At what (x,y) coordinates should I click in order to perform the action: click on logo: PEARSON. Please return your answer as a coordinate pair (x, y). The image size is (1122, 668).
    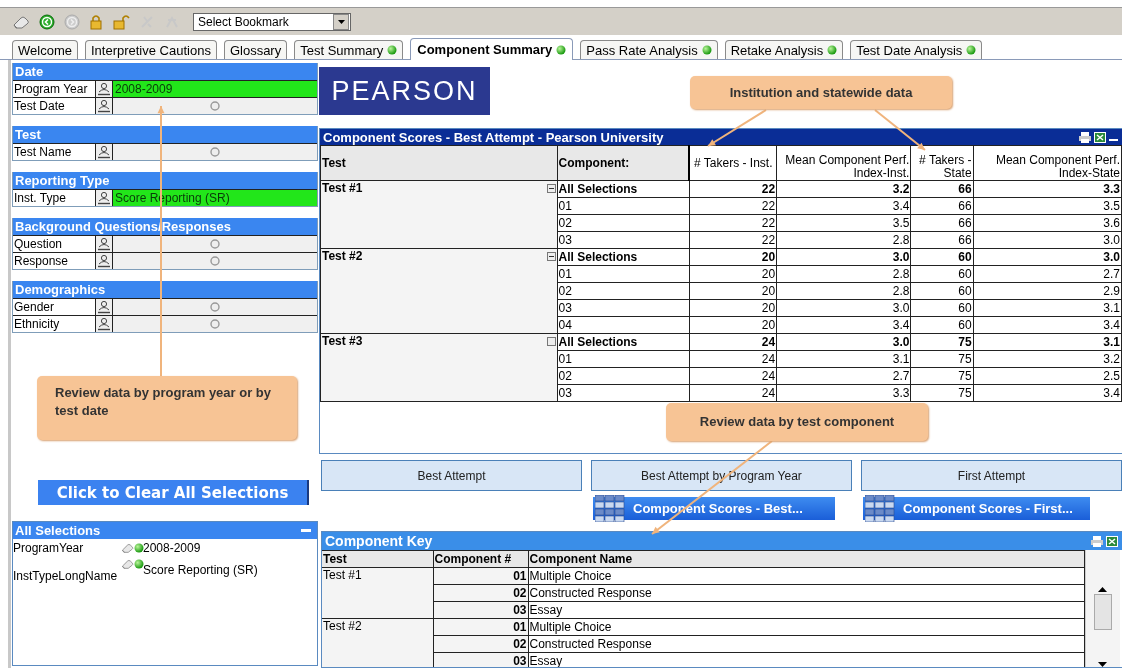
    Looking at the image, I should click on (404, 91).